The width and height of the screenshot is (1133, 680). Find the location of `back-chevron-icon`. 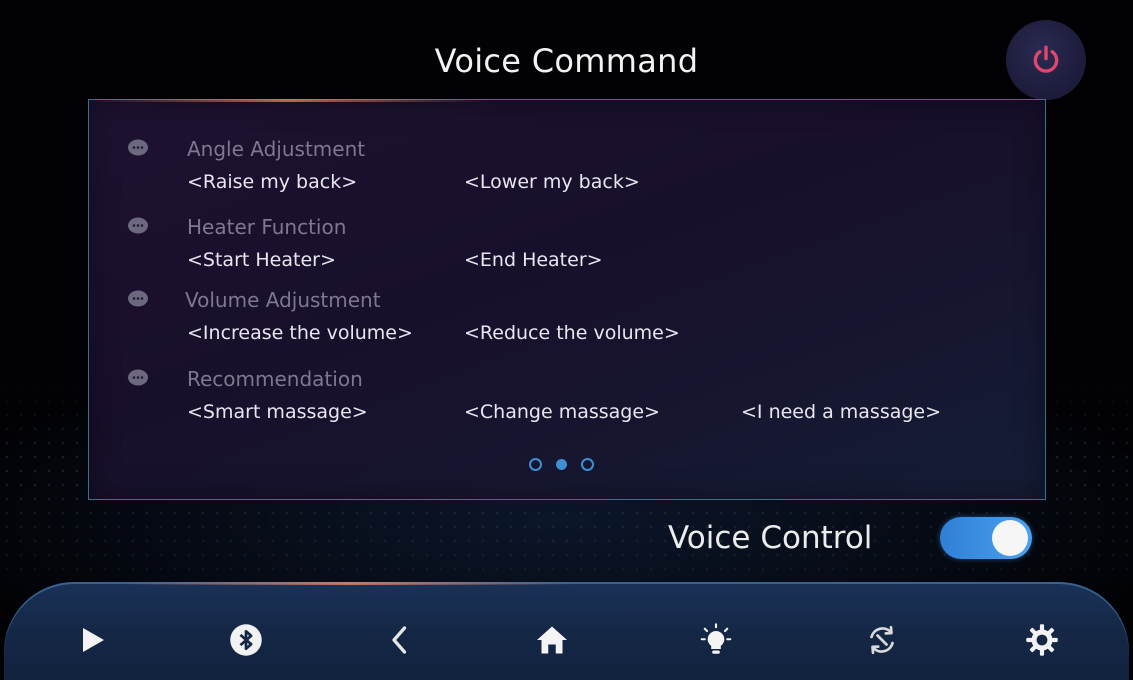

back-chevron-icon is located at coordinates (399, 640).